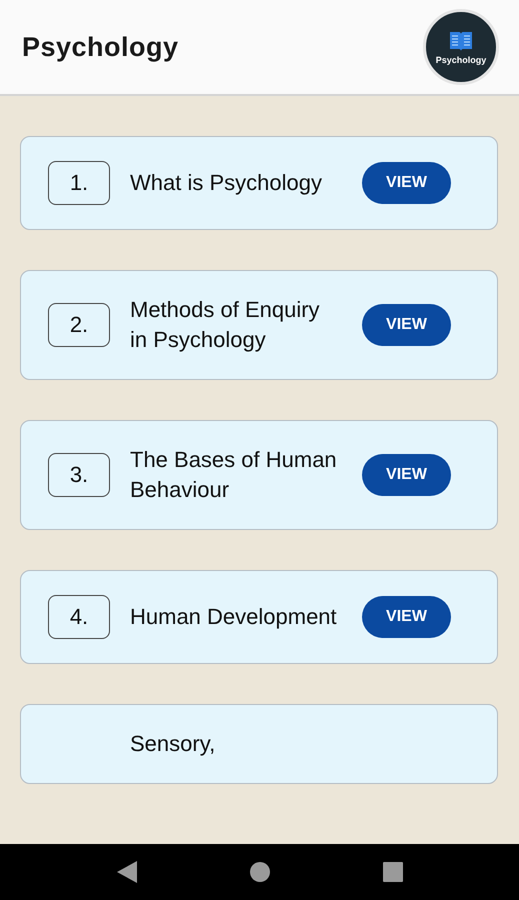 The height and width of the screenshot is (900, 519). Describe the element at coordinates (79, 325) in the screenshot. I see `chapter-number: 2.` at that location.